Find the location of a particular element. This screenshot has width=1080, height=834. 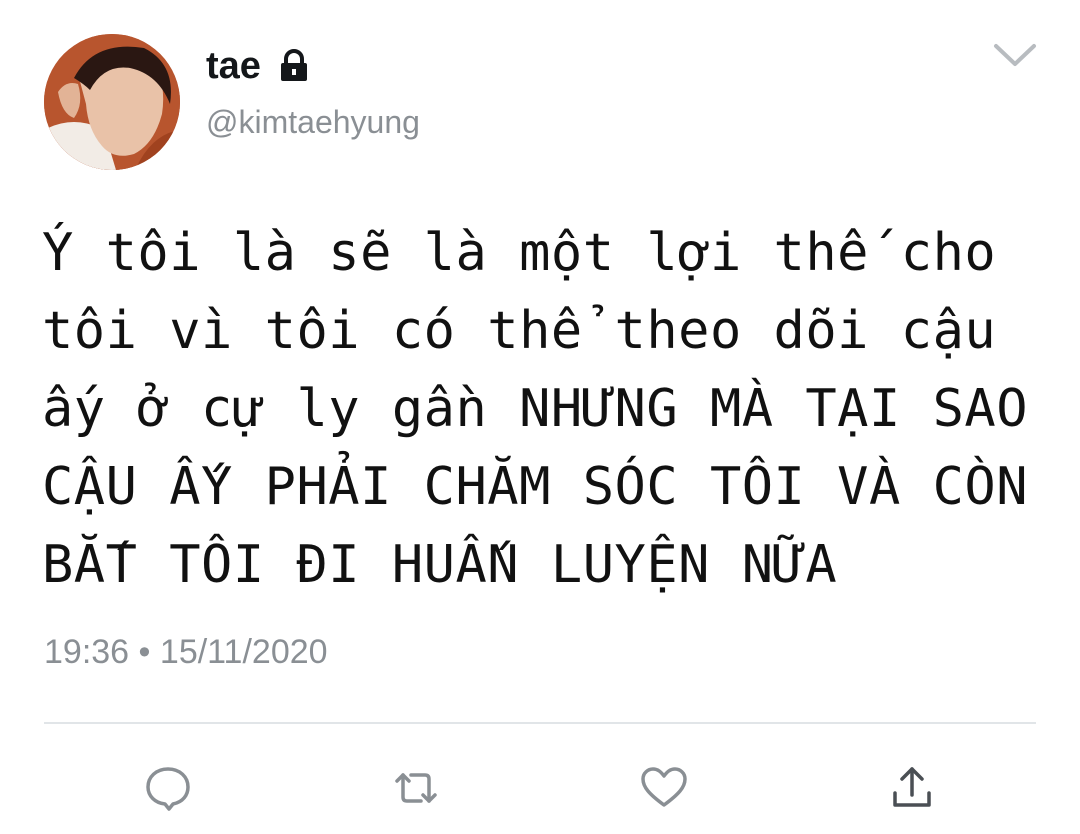

avatar-image is located at coordinates (112, 102).